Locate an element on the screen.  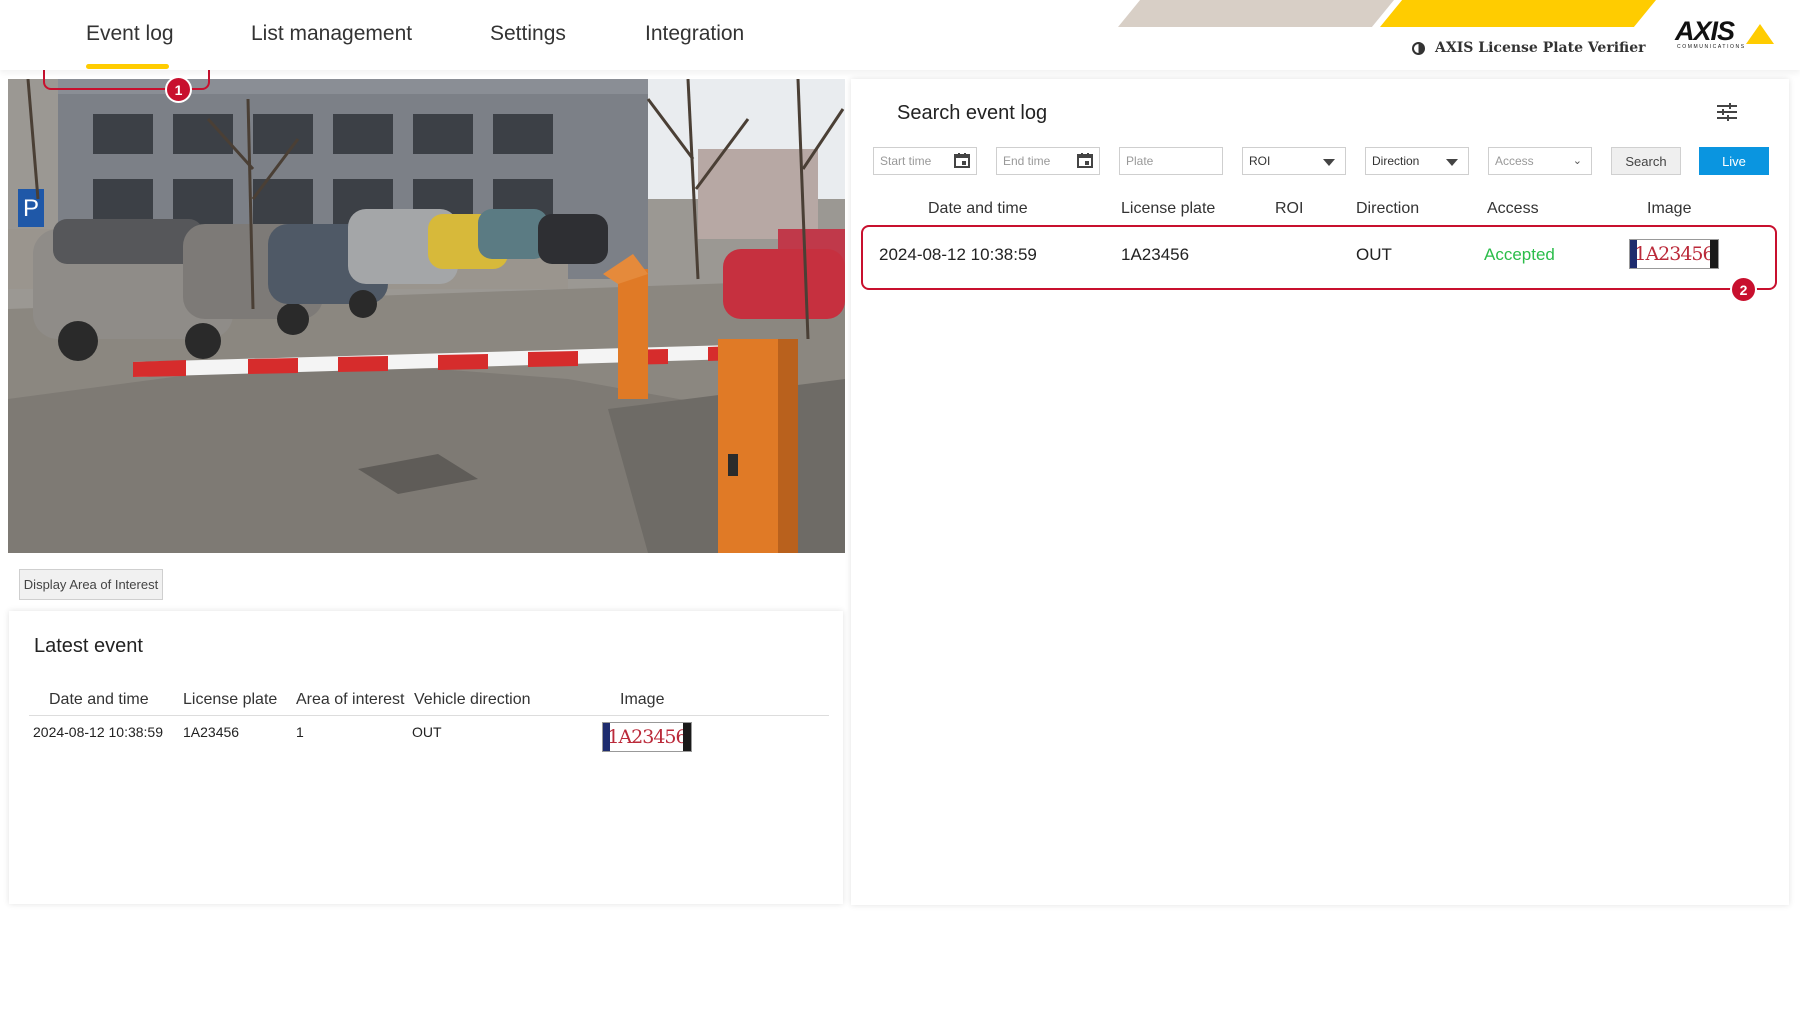
chevron-down-icon: ⌄ is located at coordinates (1577, 161).